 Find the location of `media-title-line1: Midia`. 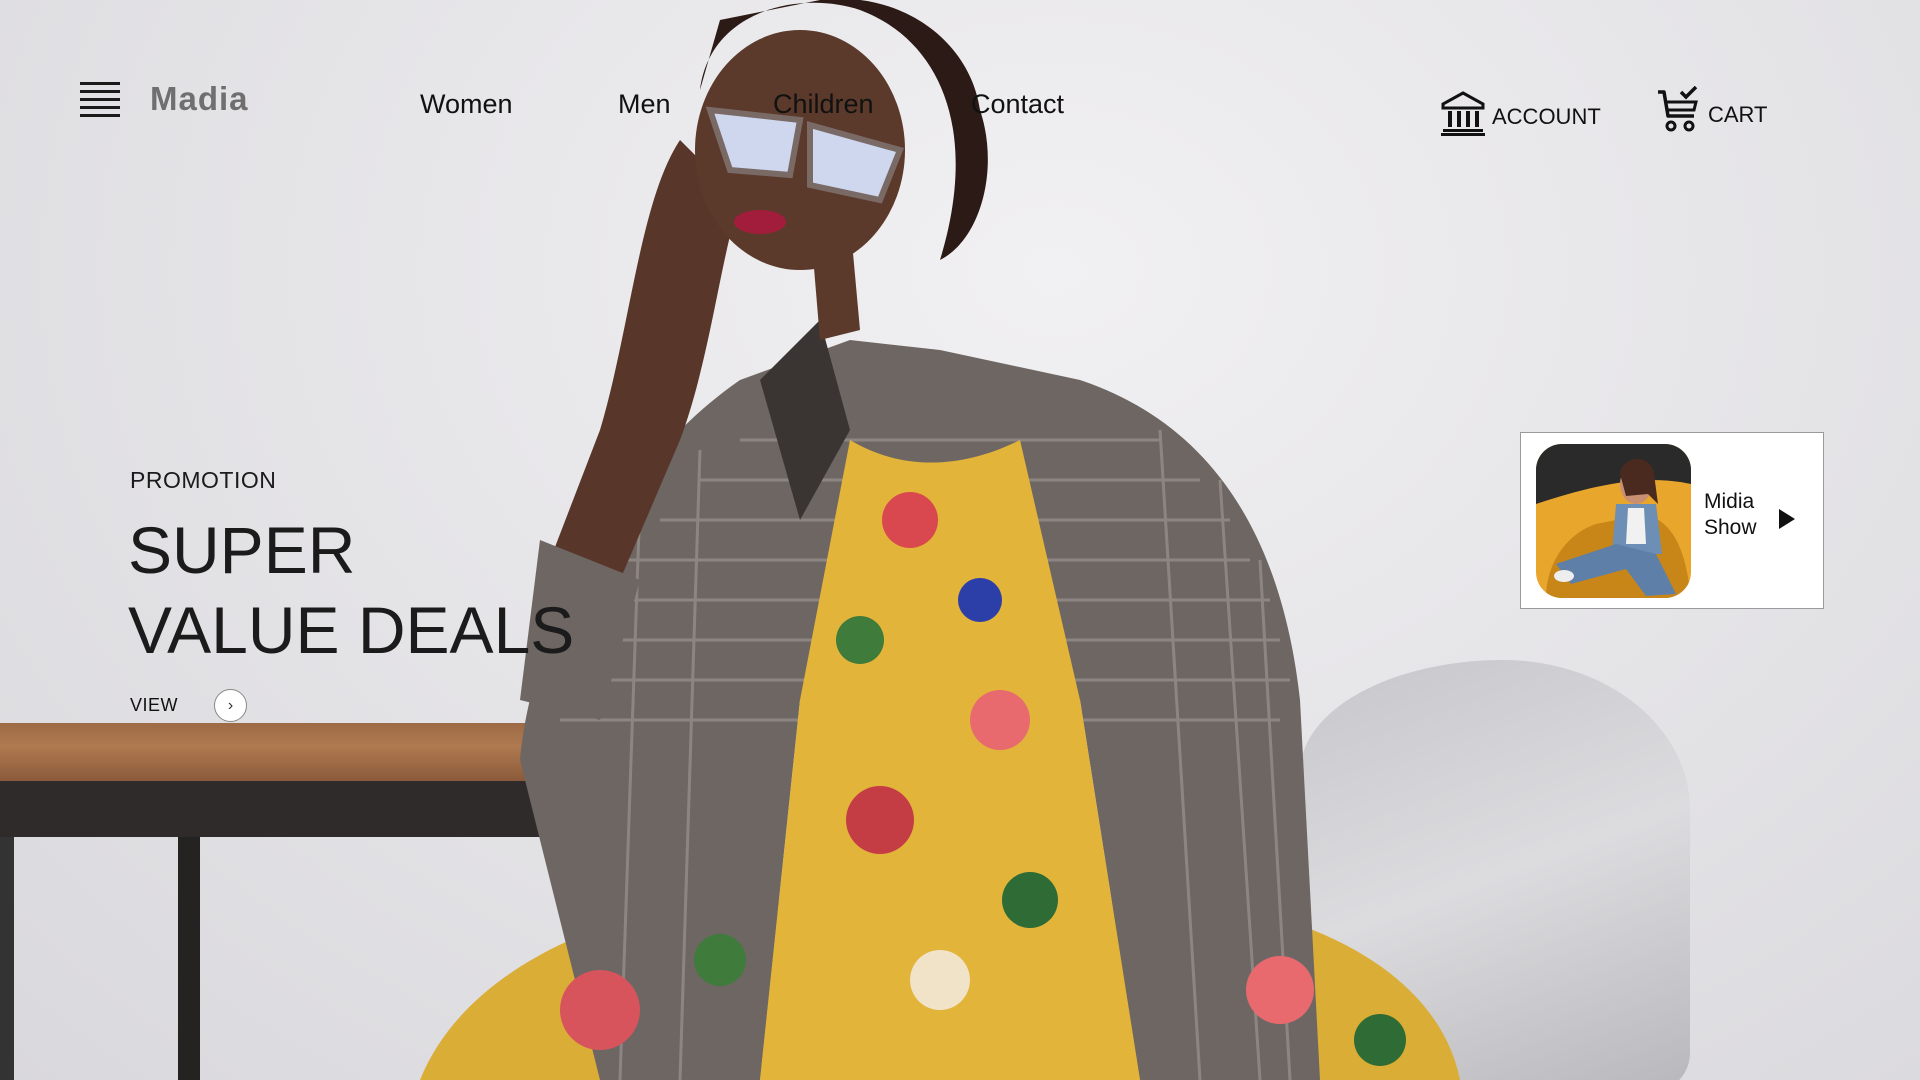

media-title-line1: Midia is located at coordinates (1729, 501).